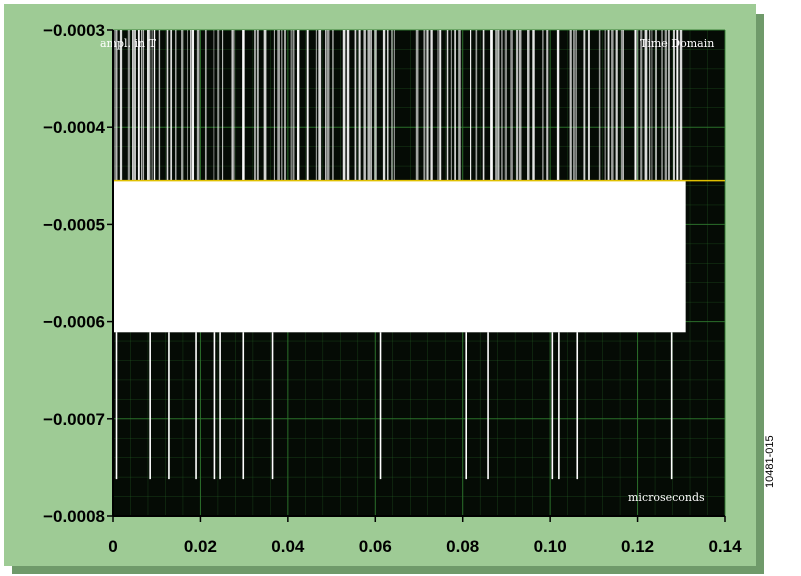 This screenshot has height=576, width=801. What do you see at coordinates (74, 322) in the screenshot?
I see `y-tick-label: −0.0006` at bounding box center [74, 322].